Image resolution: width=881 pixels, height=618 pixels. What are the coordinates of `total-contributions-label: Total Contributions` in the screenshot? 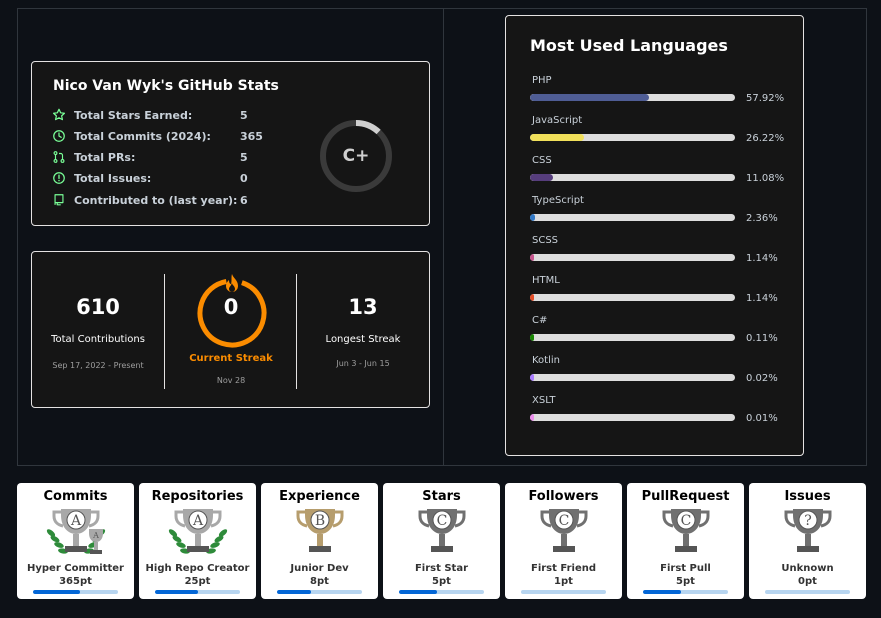 It's located at (98, 339).